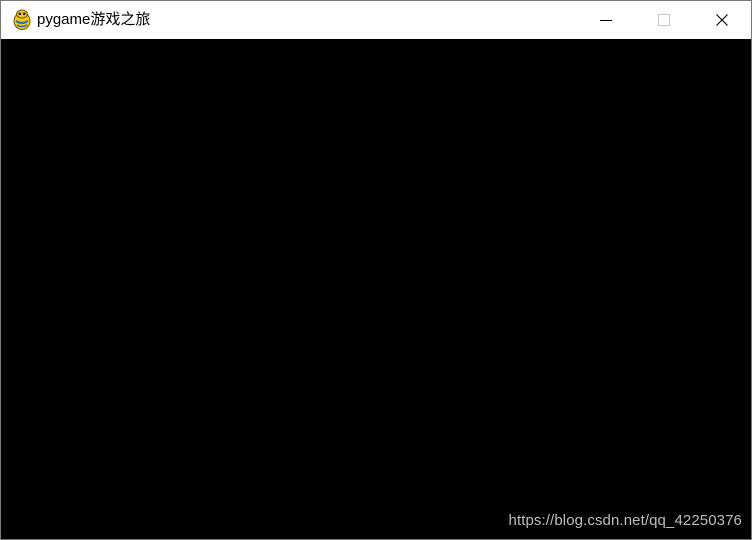 Image resolution: width=752 pixels, height=540 pixels. What do you see at coordinates (22, 20) in the screenshot?
I see `pygame-snake-icon` at bounding box center [22, 20].